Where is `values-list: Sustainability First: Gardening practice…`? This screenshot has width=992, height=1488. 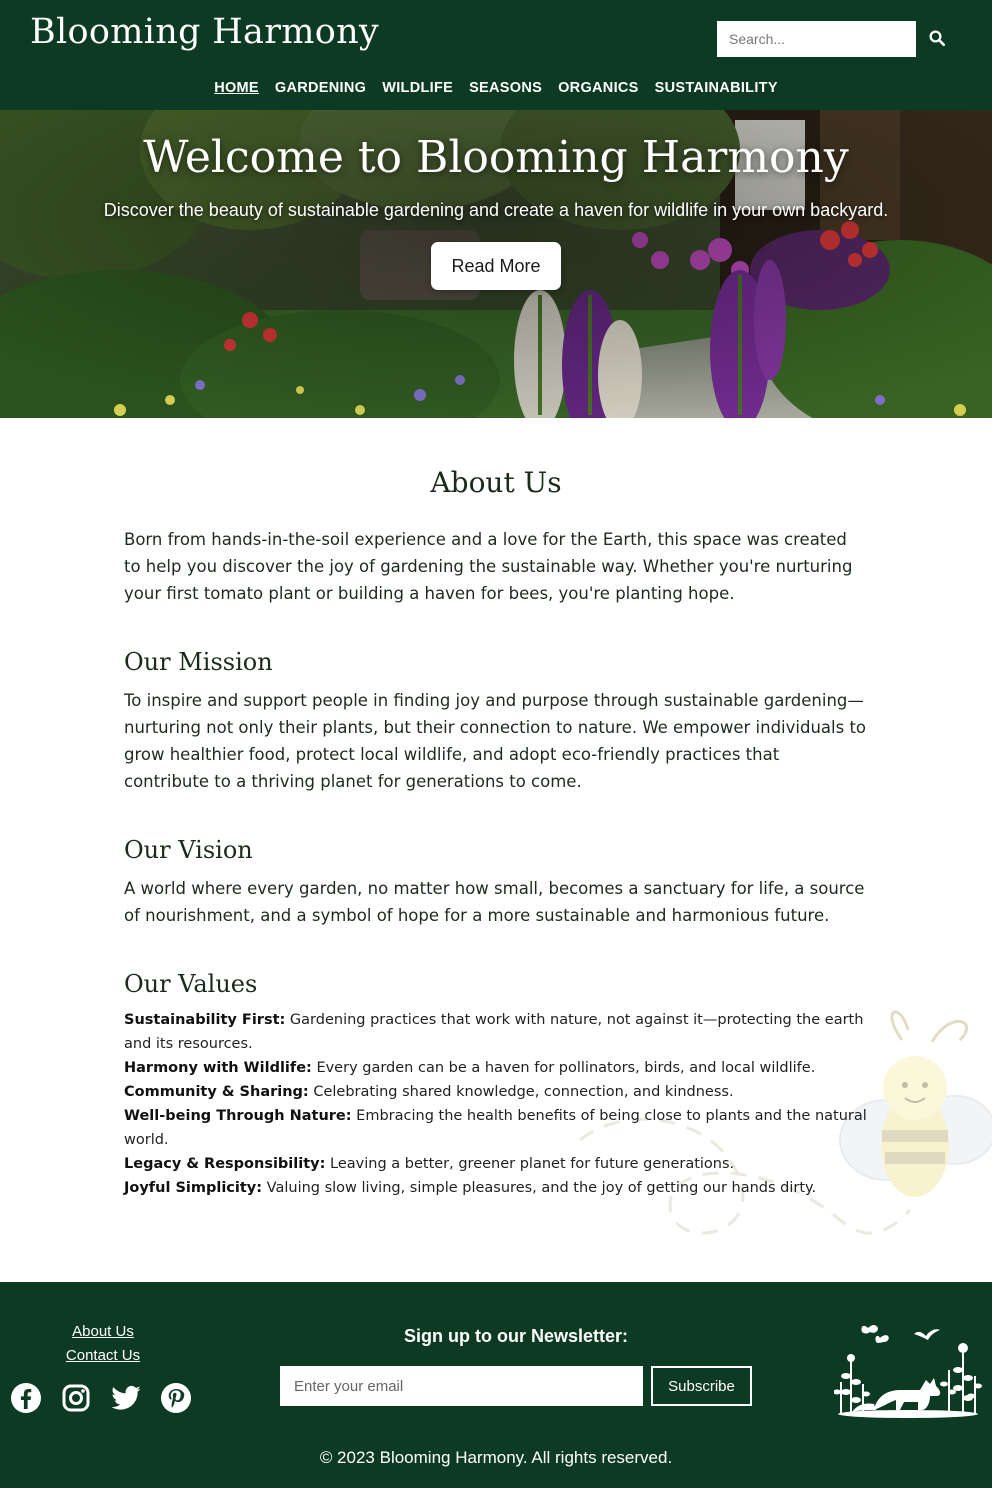
values-list: Sustainability First: Gardening practice… is located at coordinates (496, 1104).